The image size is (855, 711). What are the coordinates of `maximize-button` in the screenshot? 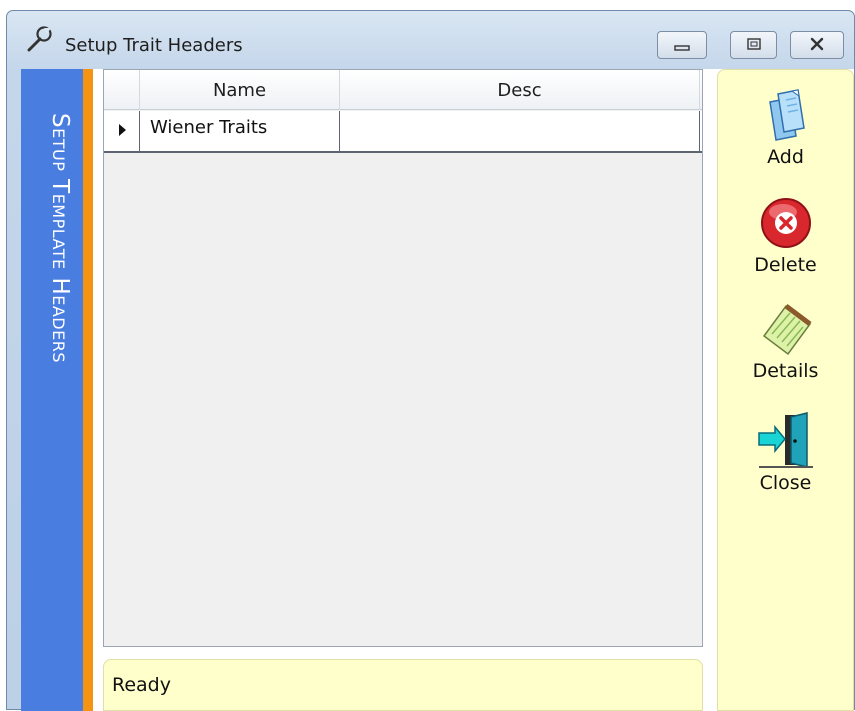 It's located at (753, 45).